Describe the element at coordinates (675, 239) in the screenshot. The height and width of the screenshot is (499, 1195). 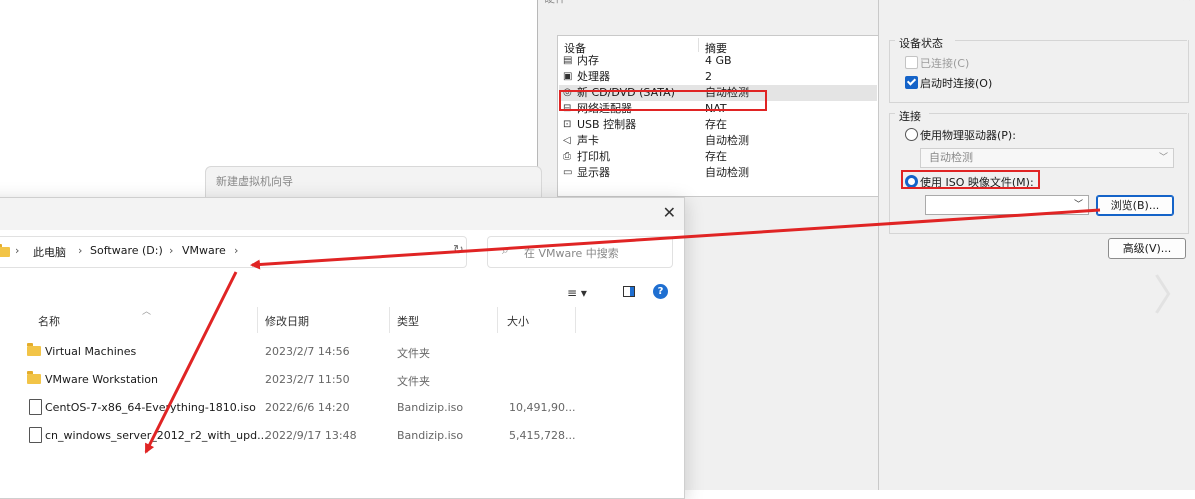
I see `arrow-browse-to-folder` at that location.